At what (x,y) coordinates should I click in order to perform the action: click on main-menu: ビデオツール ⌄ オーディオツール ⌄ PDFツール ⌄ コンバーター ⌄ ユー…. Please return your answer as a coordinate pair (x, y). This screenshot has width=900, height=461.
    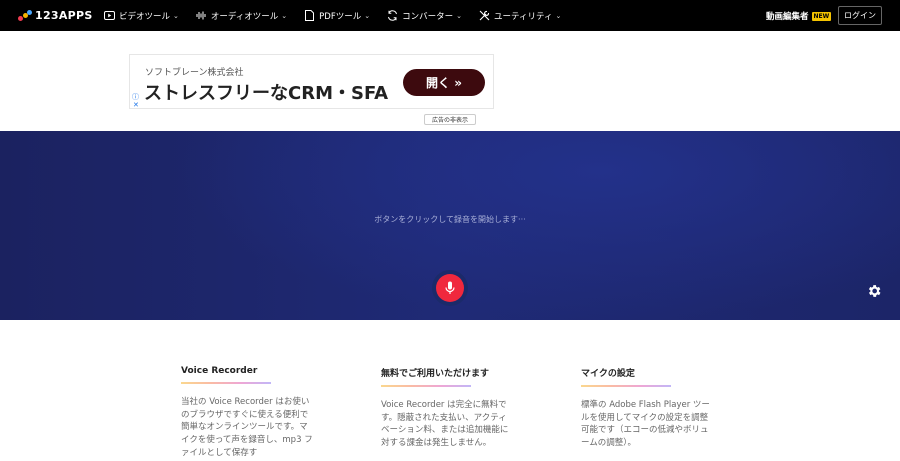
    Looking at the image, I should click on (341, 15).